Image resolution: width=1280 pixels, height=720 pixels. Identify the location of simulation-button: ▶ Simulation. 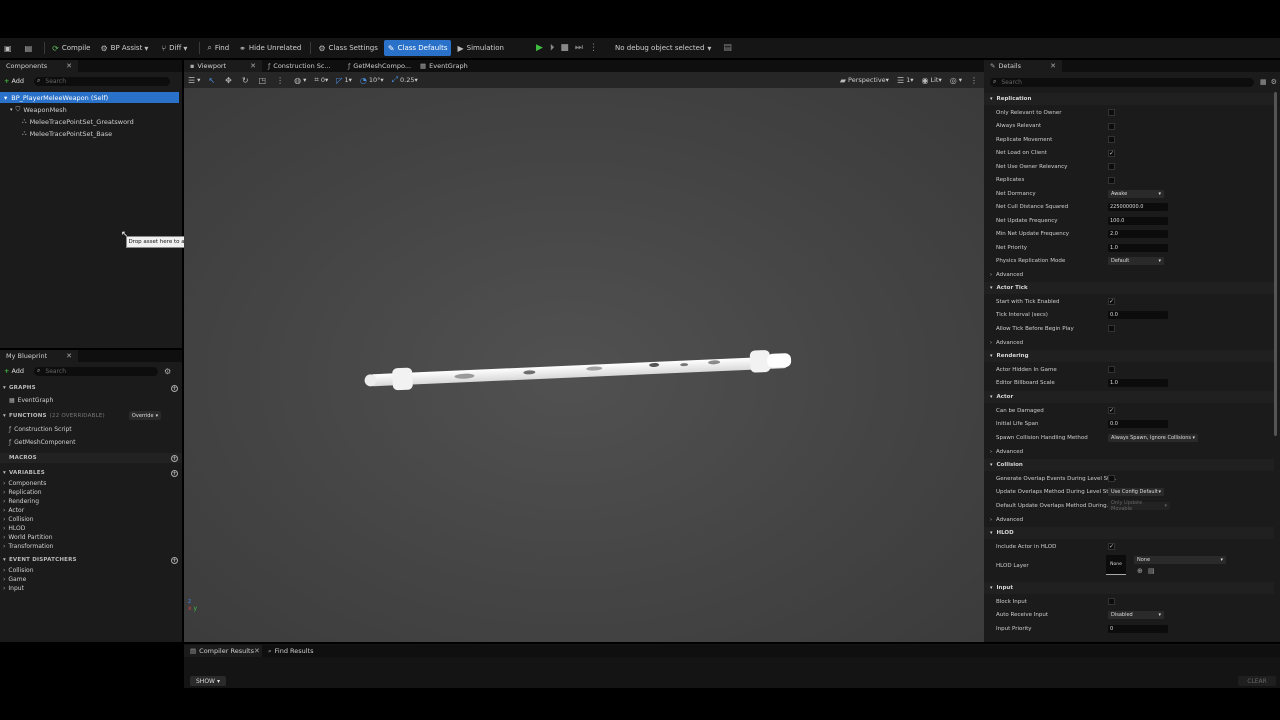
(480, 48).